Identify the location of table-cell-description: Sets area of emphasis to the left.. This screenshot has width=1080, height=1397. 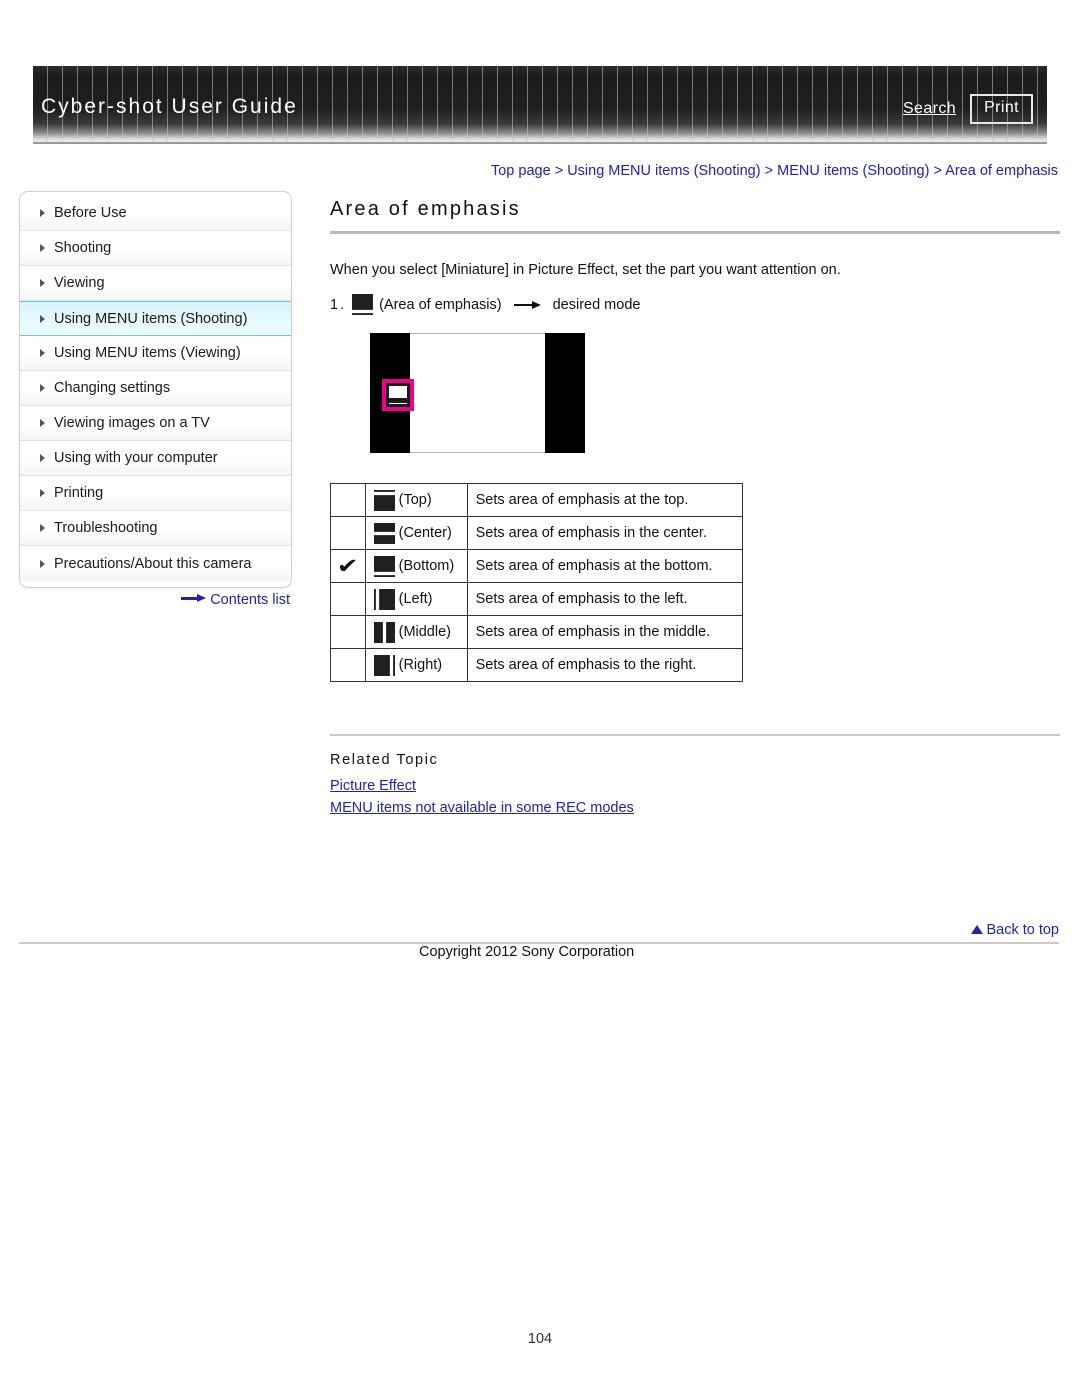
(604, 599).